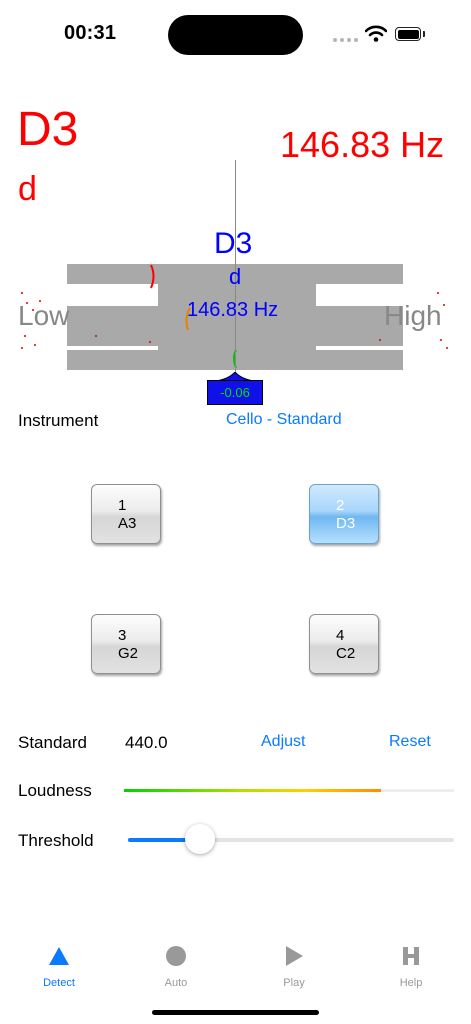  I want to click on battery-tip, so click(424, 34).